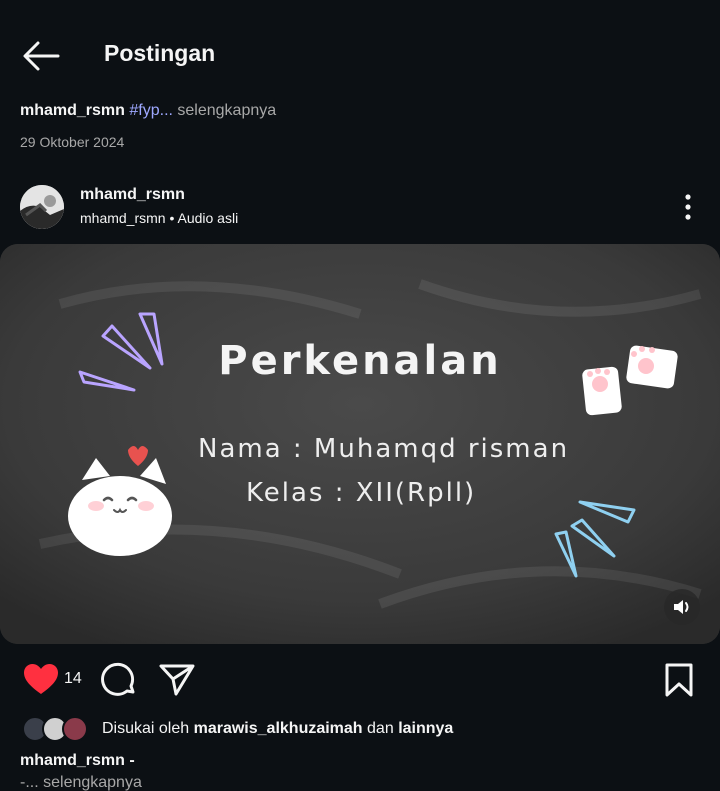 The height and width of the screenshot is (791, 720). Describe the element at coordinates (81, 782) in the screenshot. I see `caption-more-link: -... selengkapnya` at that location.